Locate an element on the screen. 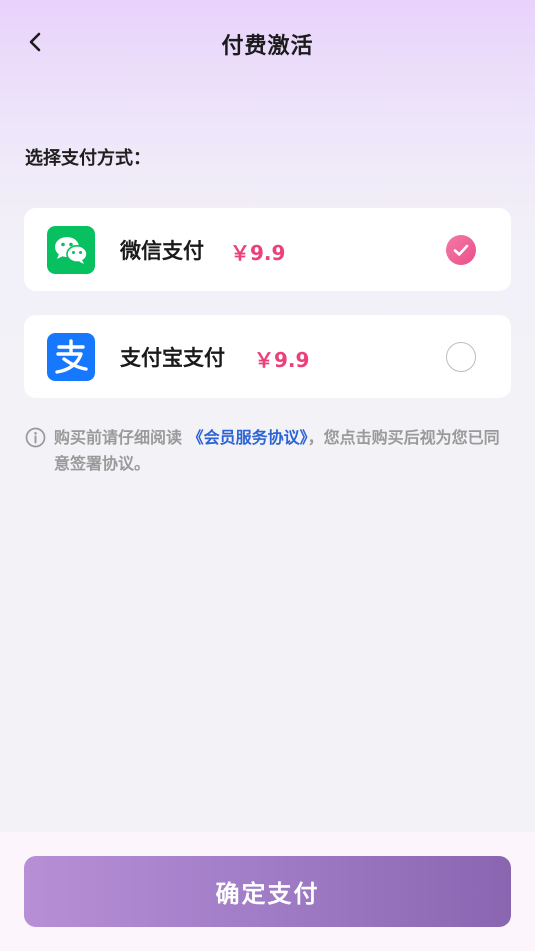 This screenshot has height=951, width=535. notice-text: 购买前请仔细阅读 《会员服务协议》，您点击购买后视为您已同意签署协议。 is located at coordinates (279, 451).